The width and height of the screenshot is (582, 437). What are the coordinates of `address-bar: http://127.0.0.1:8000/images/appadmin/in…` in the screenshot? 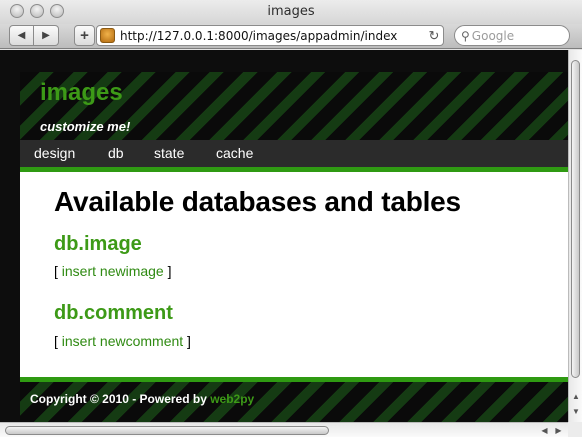 It's located at (270, 35).